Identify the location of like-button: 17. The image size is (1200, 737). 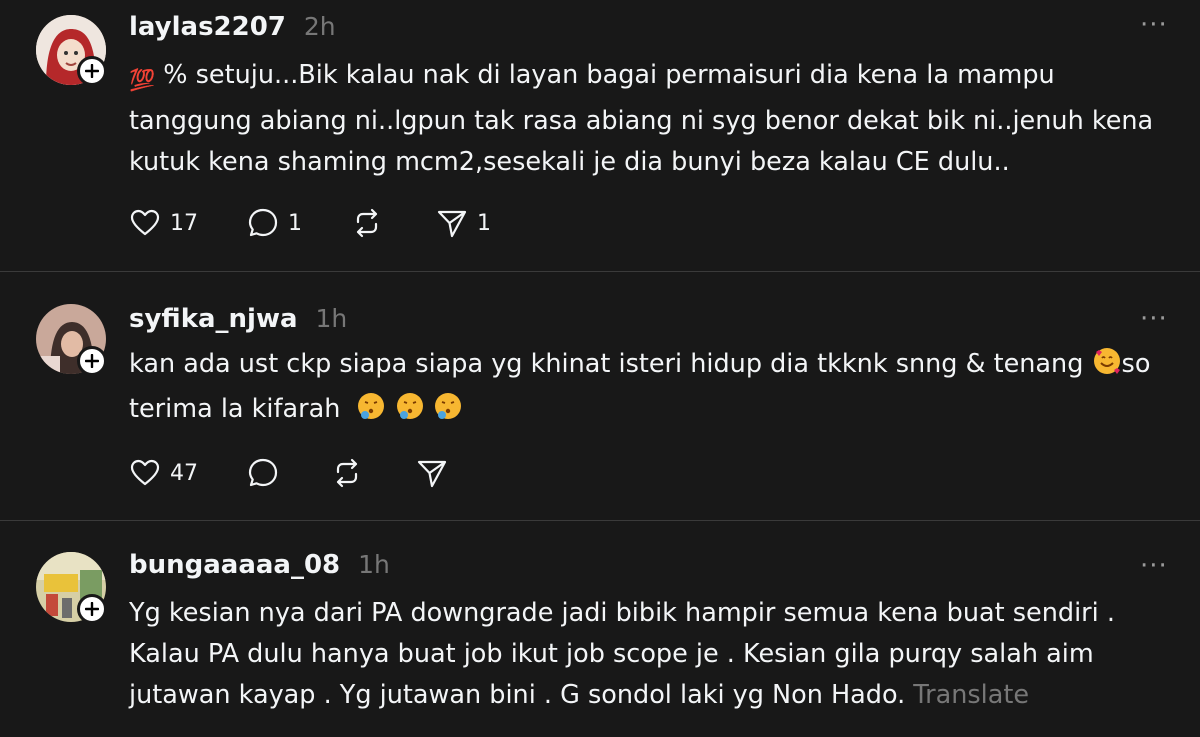
(187, 223).